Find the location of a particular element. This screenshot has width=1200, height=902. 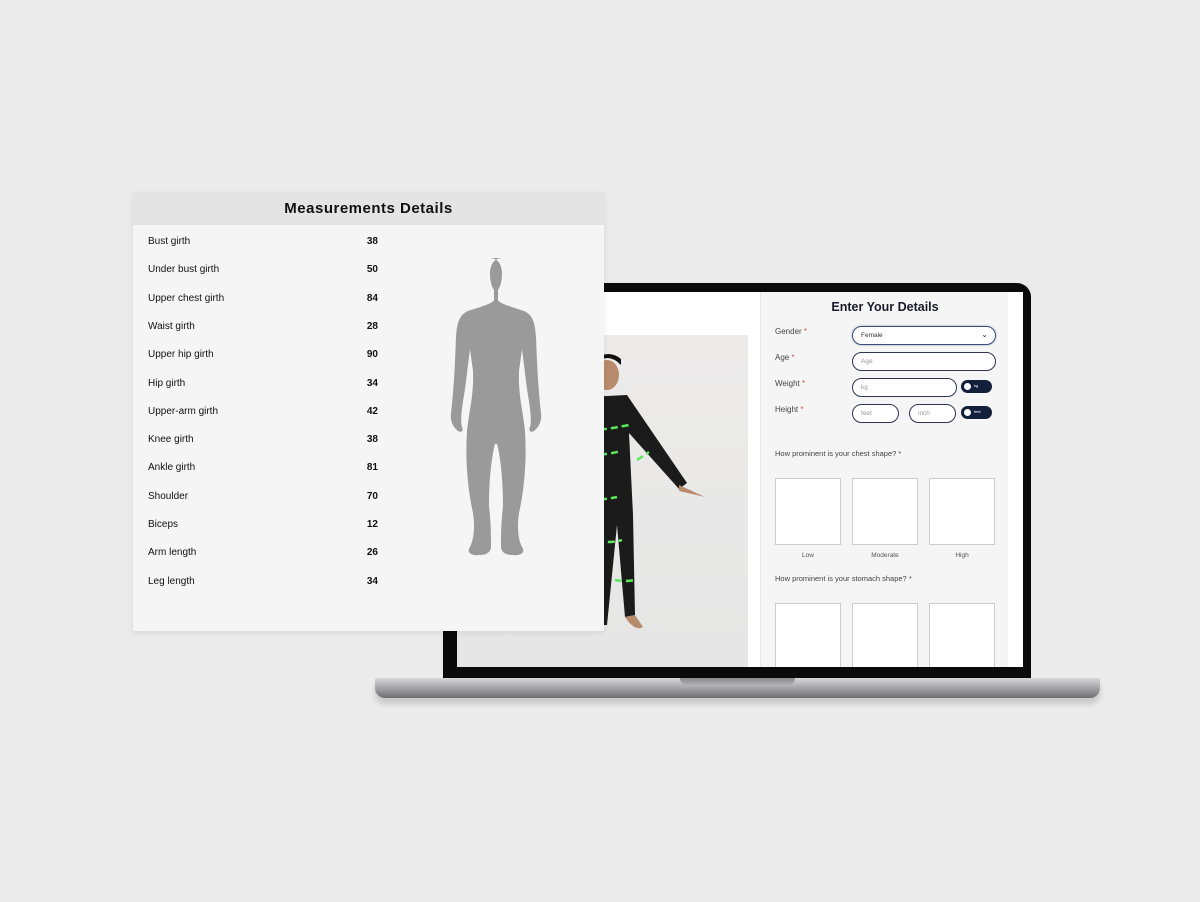

inch-placeholder: inch is located at coordinates (924, 413).